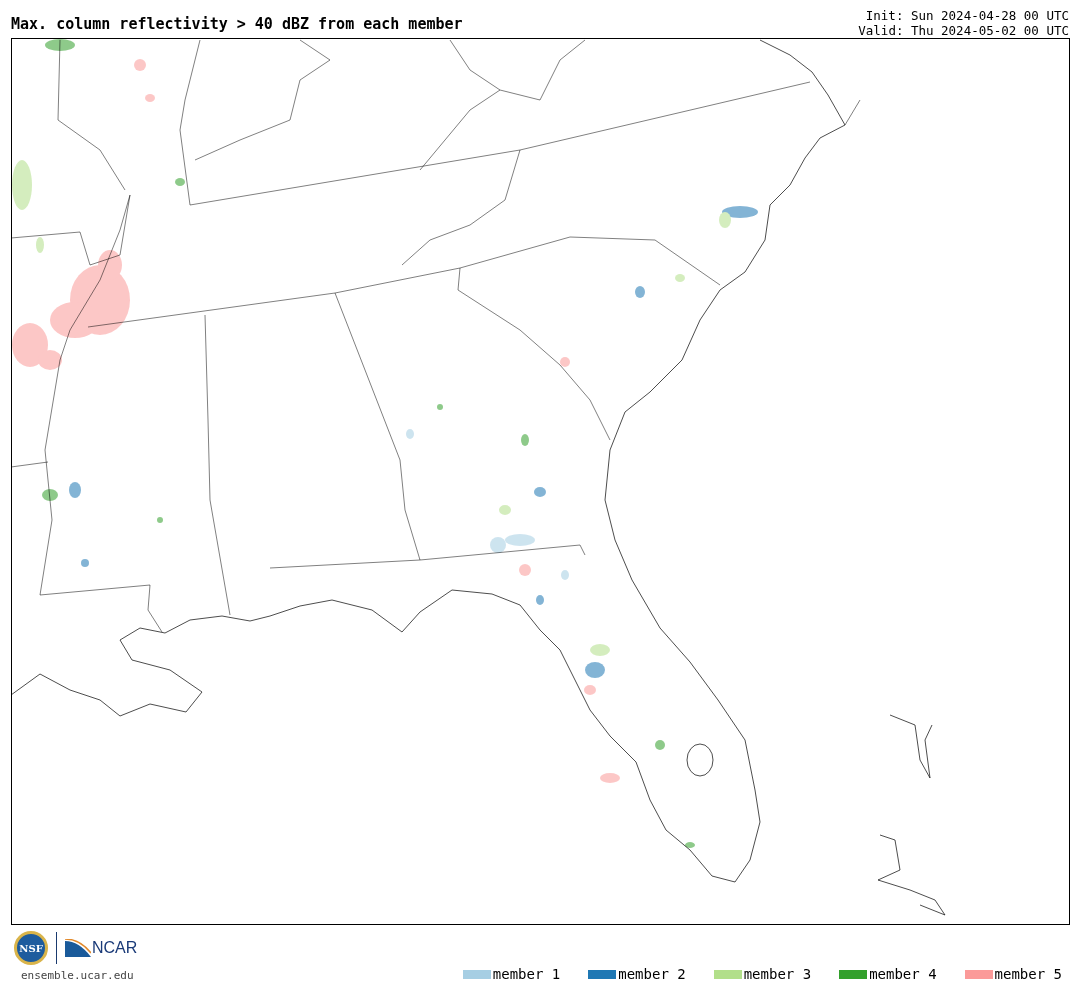 The height and width of the screenshot is (988, 1080). What do you see at coordinates (101, 948) in the screenshot?
I see `ncar-logo: NCAR` at bounding box center [101, 948].